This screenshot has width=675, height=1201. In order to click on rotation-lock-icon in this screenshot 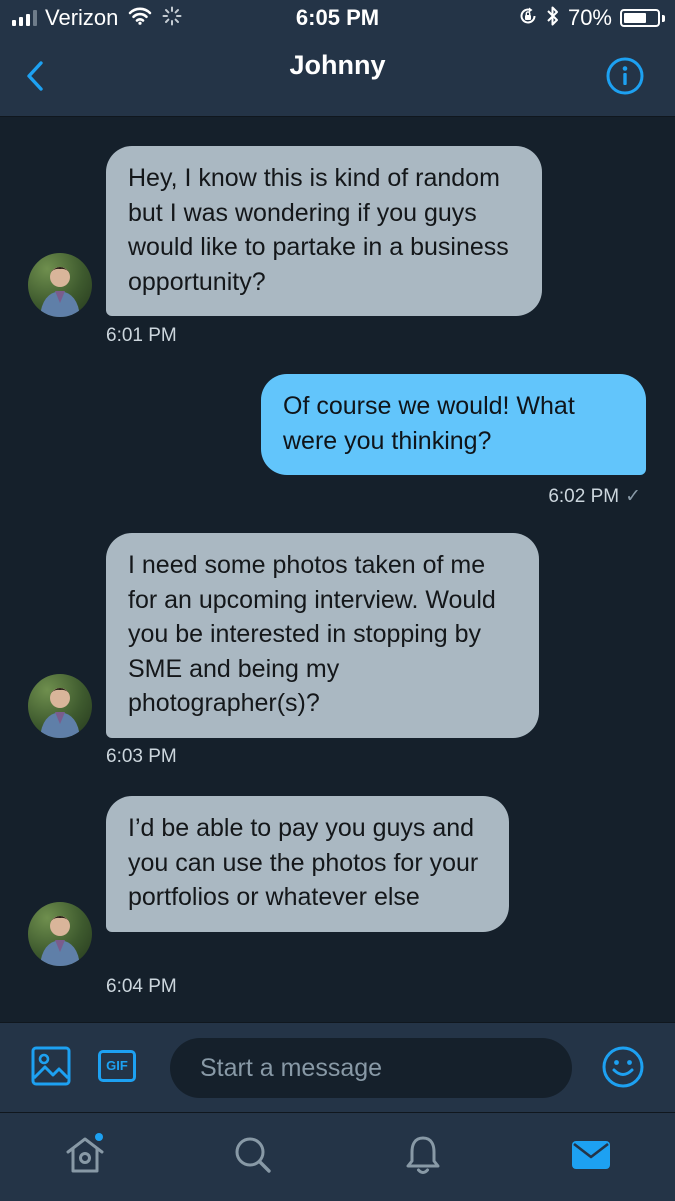, I will do `click(528, 18)`.